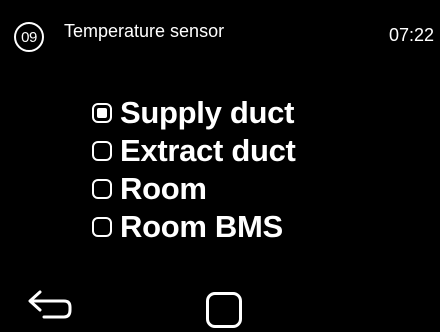 The image size is (440, 332). What do you see at coordinates (224, 310) in the screenshot?
I see `confirm-button` at bounding box center [224, 310].